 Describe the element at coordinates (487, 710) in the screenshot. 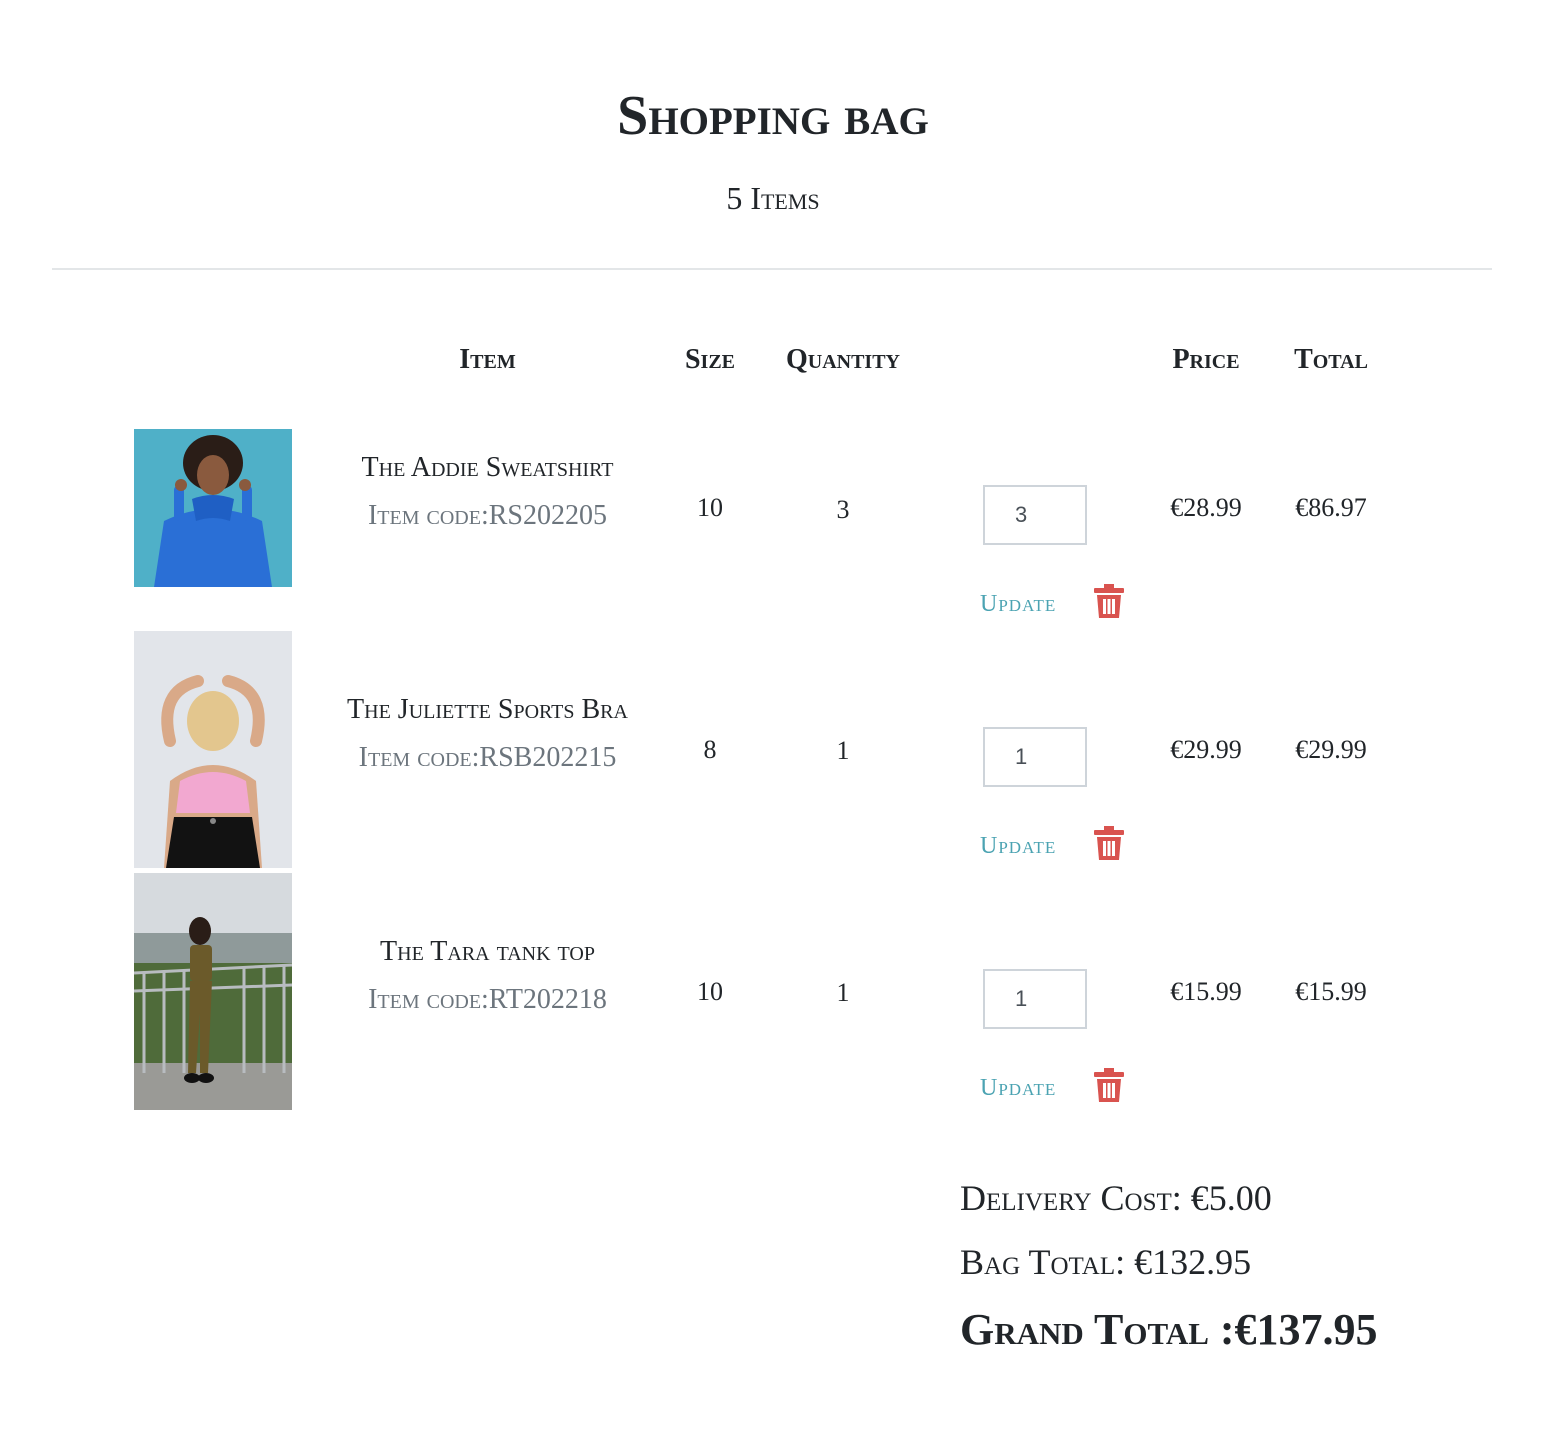

I see `product-name: The Juliette Sports Bra` at that location.